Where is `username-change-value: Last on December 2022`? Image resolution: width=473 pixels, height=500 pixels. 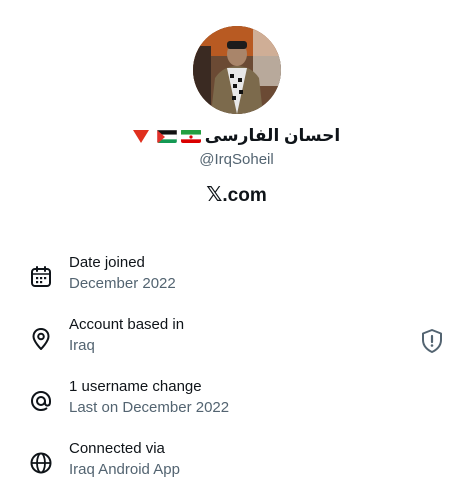 username-change-value: Last on December 2022 is located at coordinates (149, 407).